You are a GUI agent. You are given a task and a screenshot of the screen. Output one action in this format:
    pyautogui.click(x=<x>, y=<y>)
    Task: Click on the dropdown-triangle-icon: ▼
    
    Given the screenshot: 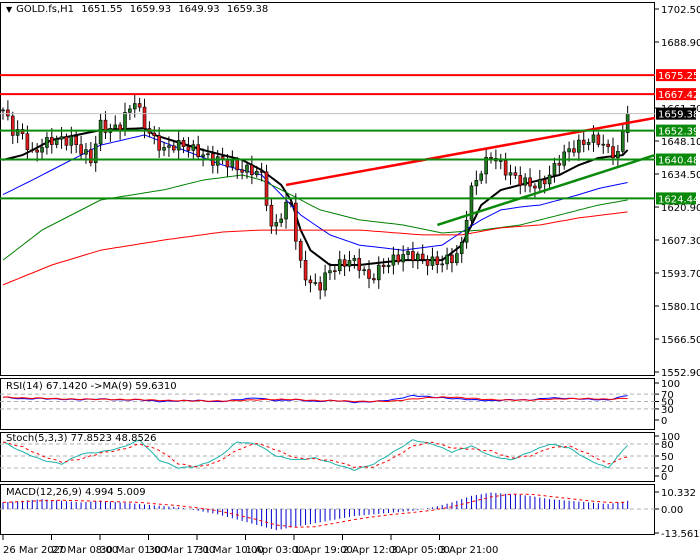 What is the action you would take?
    pyautogui.click(x=9, y=9)
    